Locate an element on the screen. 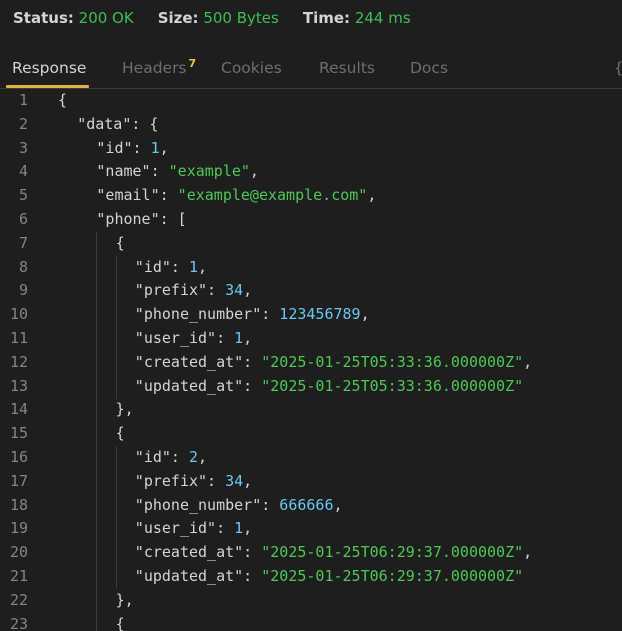 This screenshot has height=631, width=622. code-line: 4 "name": "example", is located at coordinates (311, 172).